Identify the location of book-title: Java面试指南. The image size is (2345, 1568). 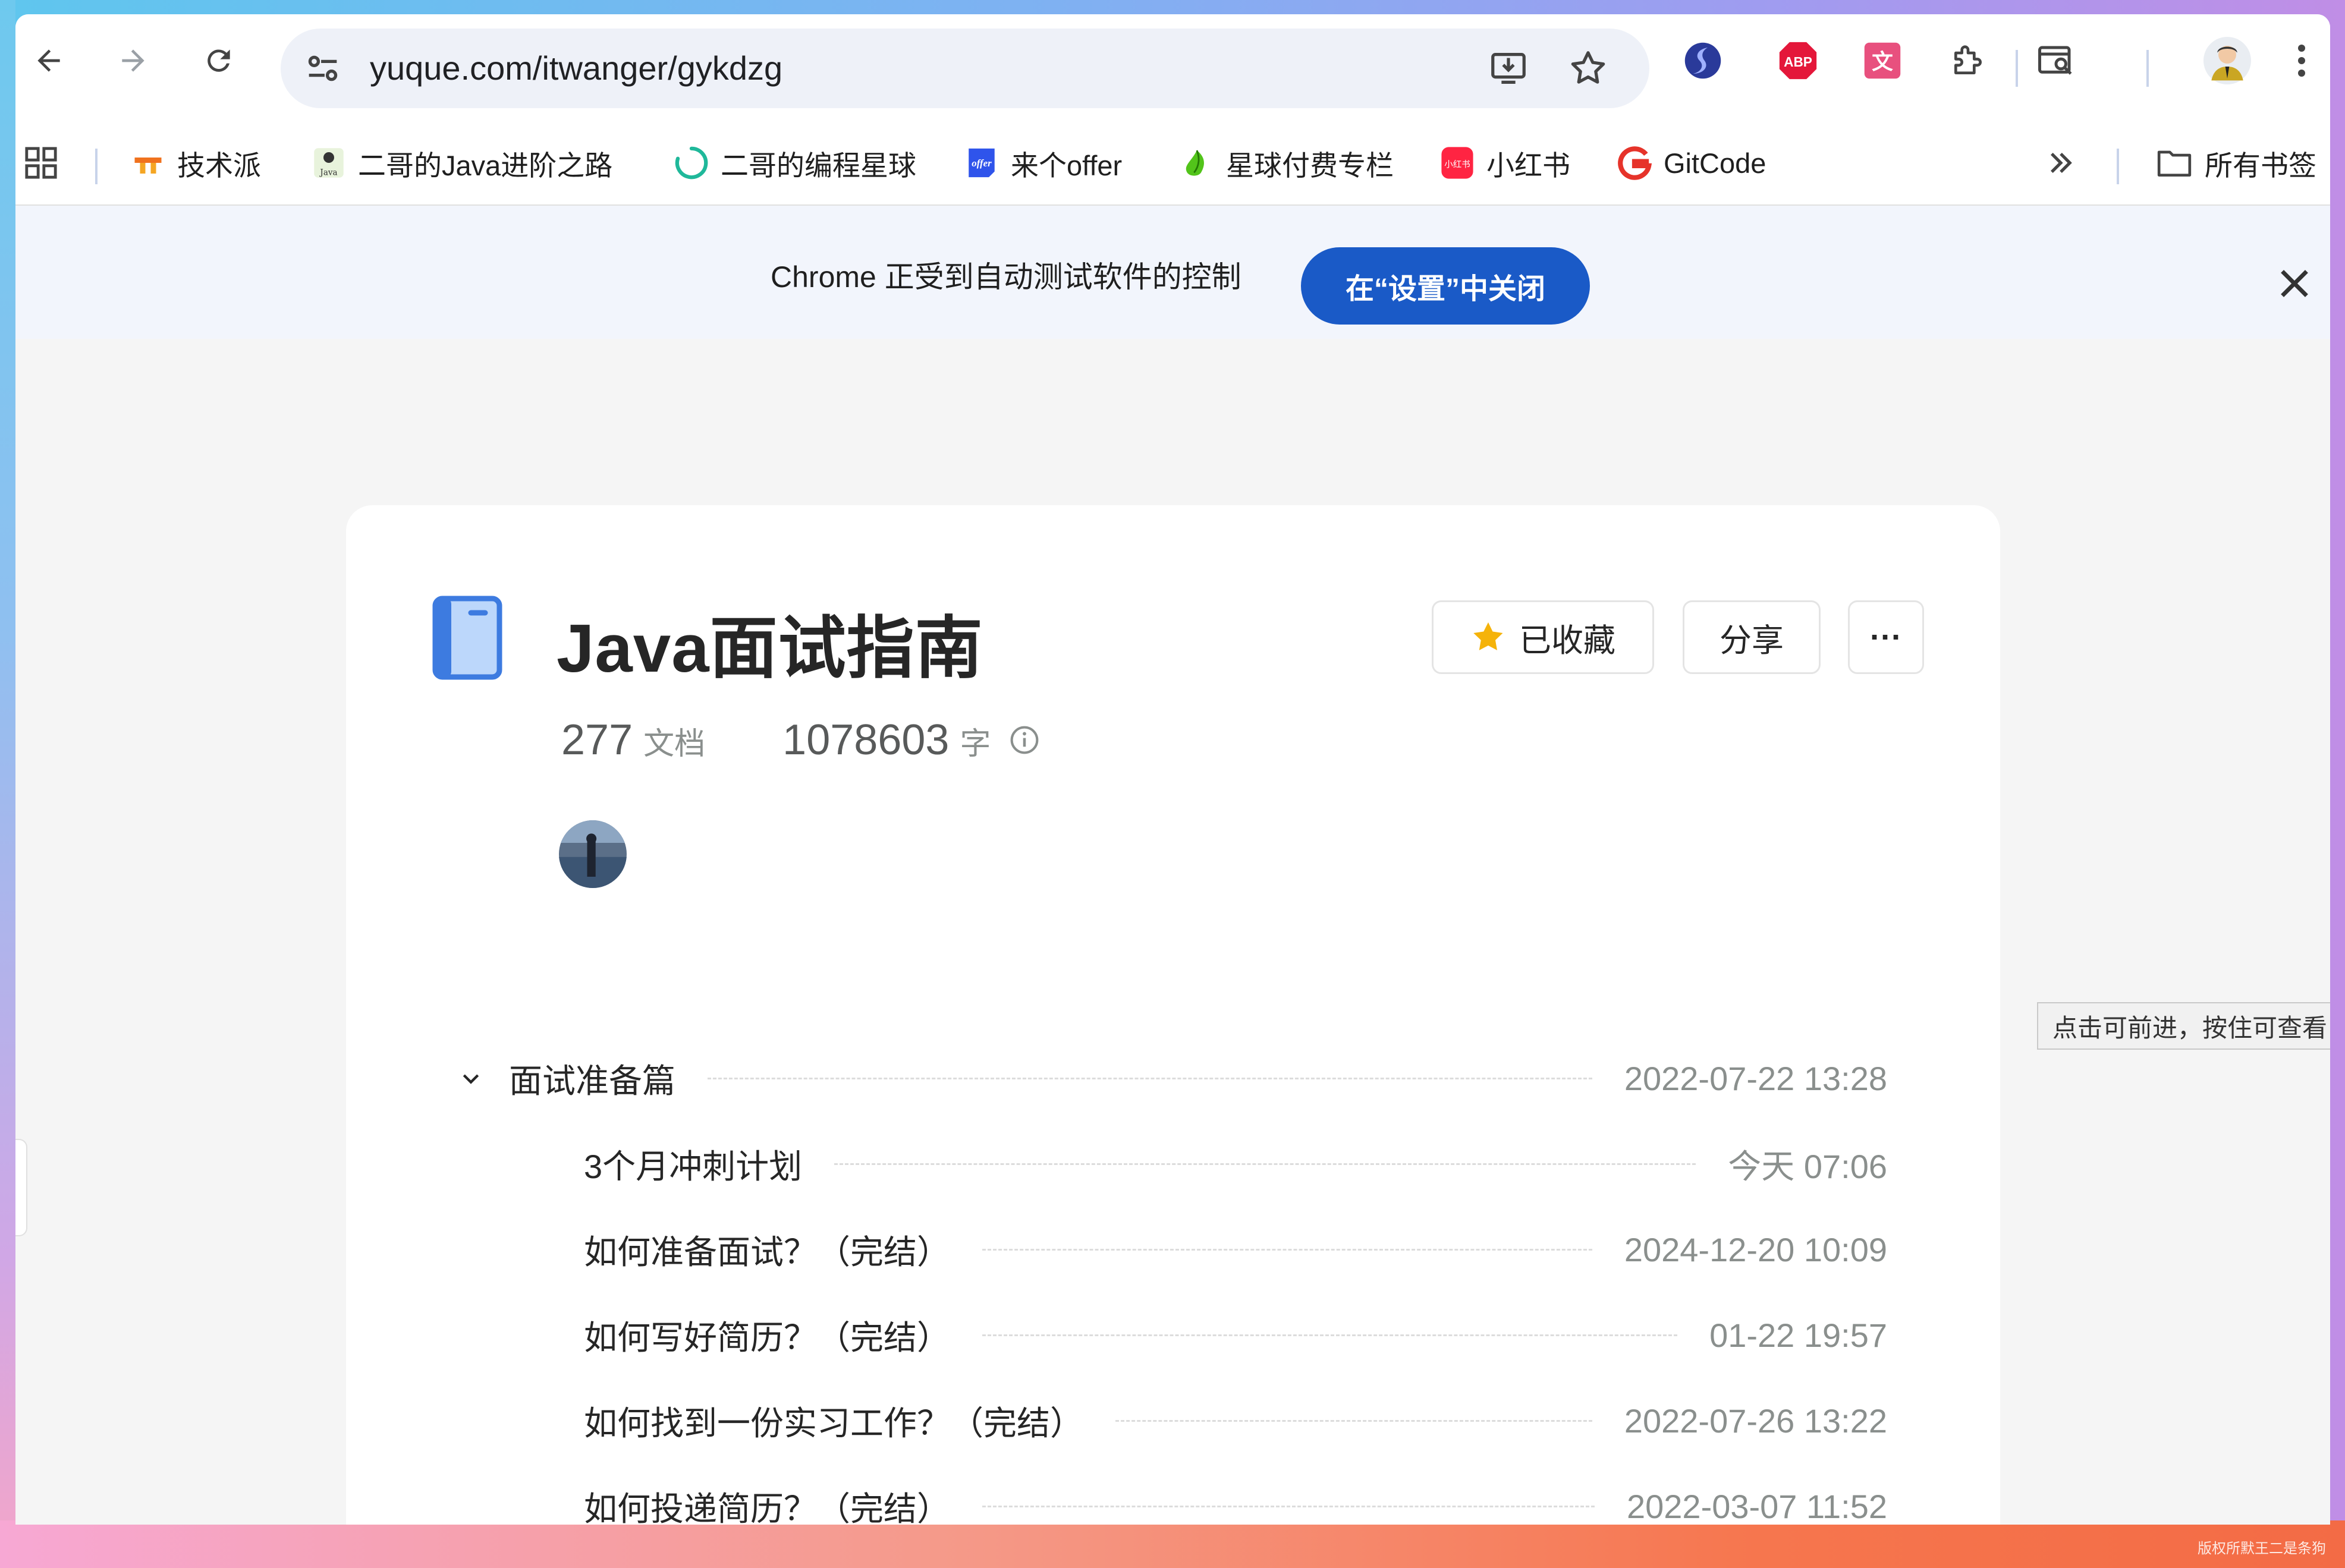
(770, 649).